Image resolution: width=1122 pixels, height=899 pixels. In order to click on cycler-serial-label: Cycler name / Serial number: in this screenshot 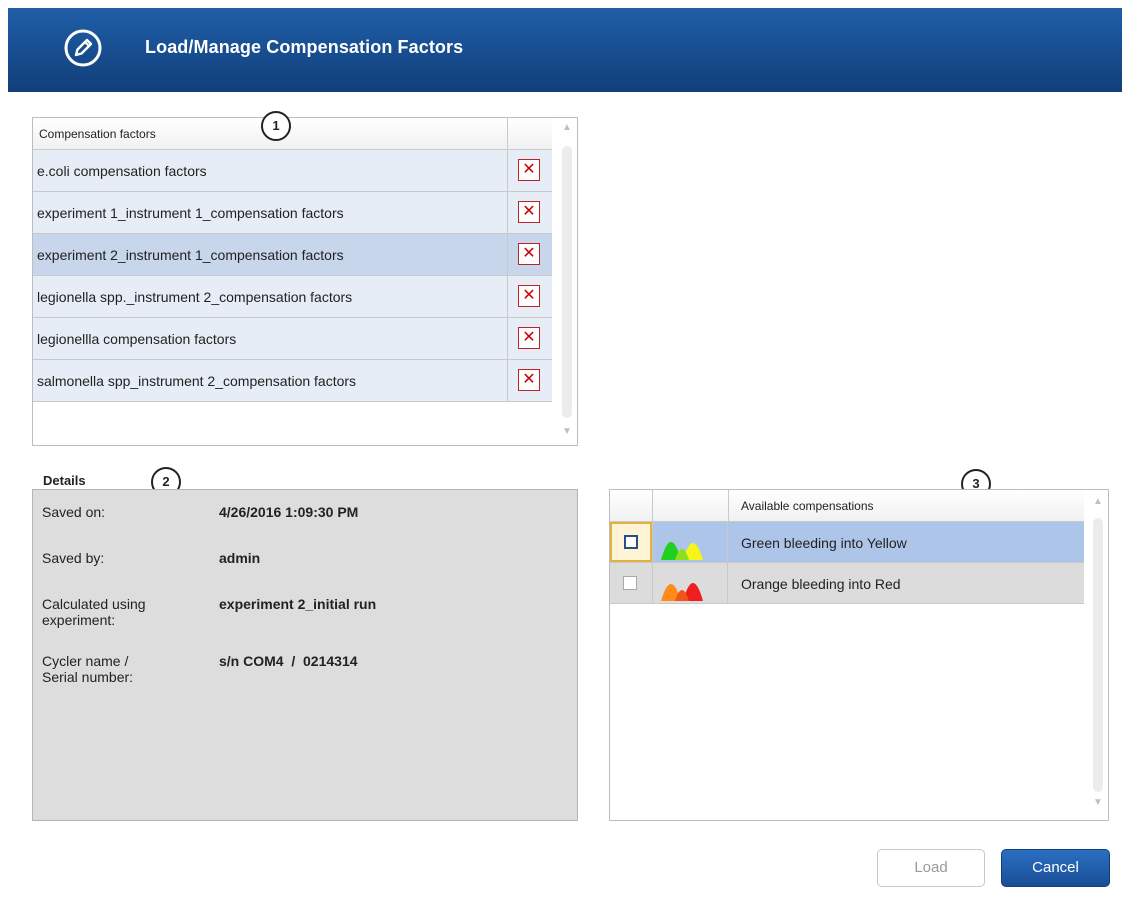, I will do `click(88, 669)`.